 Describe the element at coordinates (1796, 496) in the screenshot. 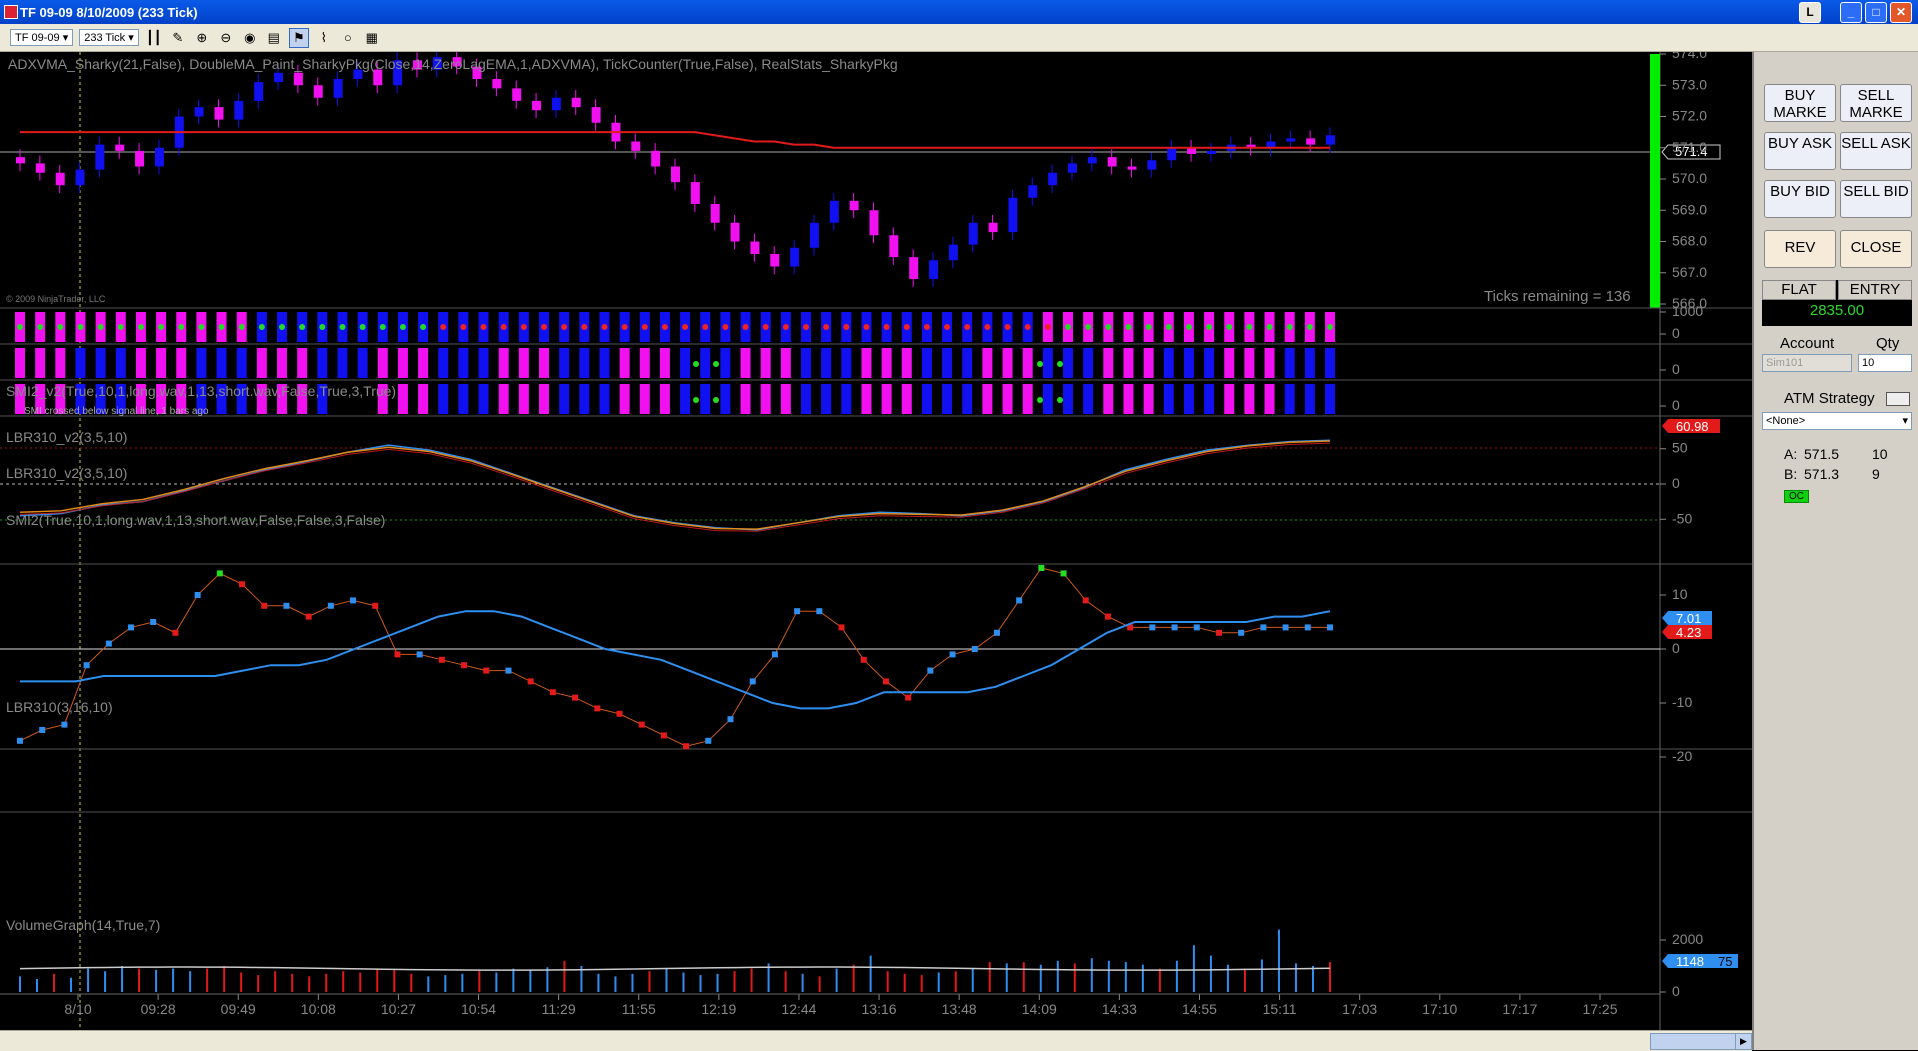

I see `oc-badge: OC` at that location.